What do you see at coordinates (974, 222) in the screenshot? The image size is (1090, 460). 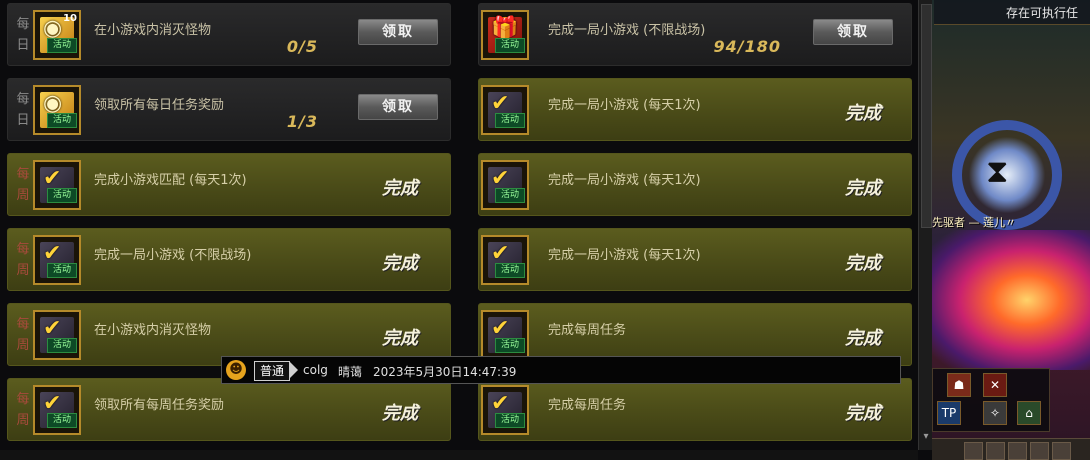 I see `player-name: 先驱者 — 莲儿〃` at bounding box center [974, 222].